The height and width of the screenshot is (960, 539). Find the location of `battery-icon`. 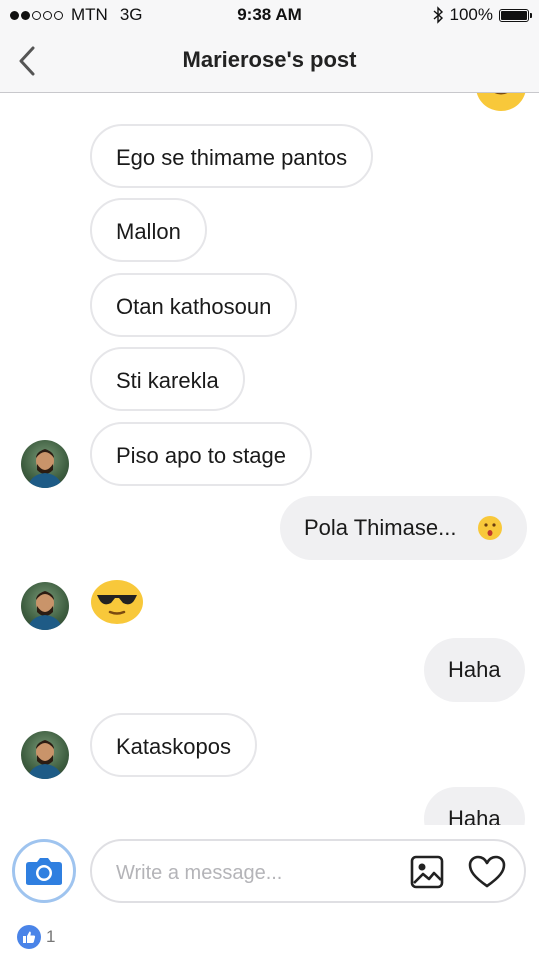

battery-icon is located at coordinates (515, 15).